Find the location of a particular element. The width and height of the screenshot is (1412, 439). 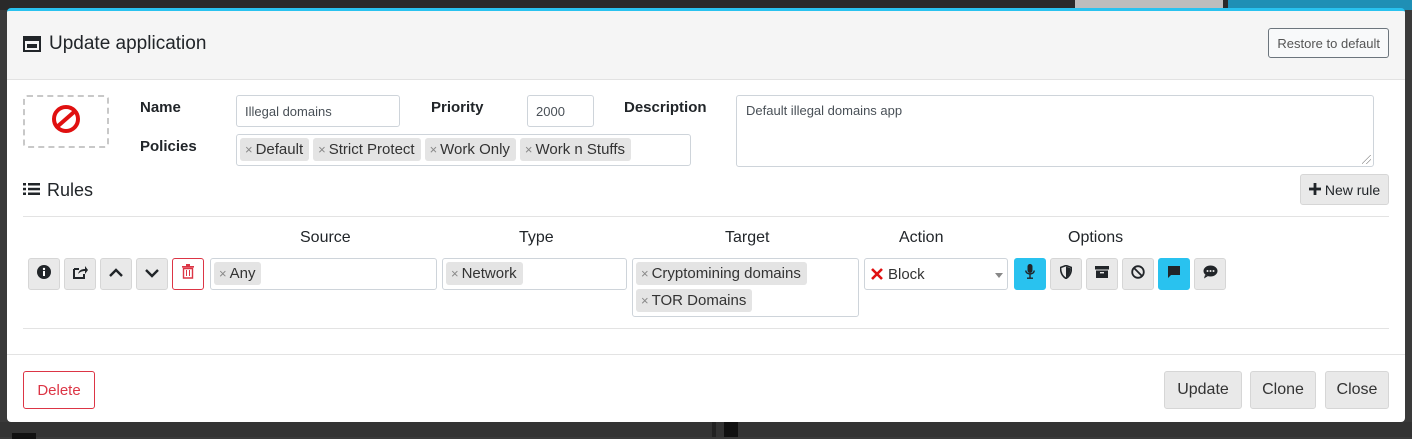

action-select: Block is located at coordinates (936, 274).